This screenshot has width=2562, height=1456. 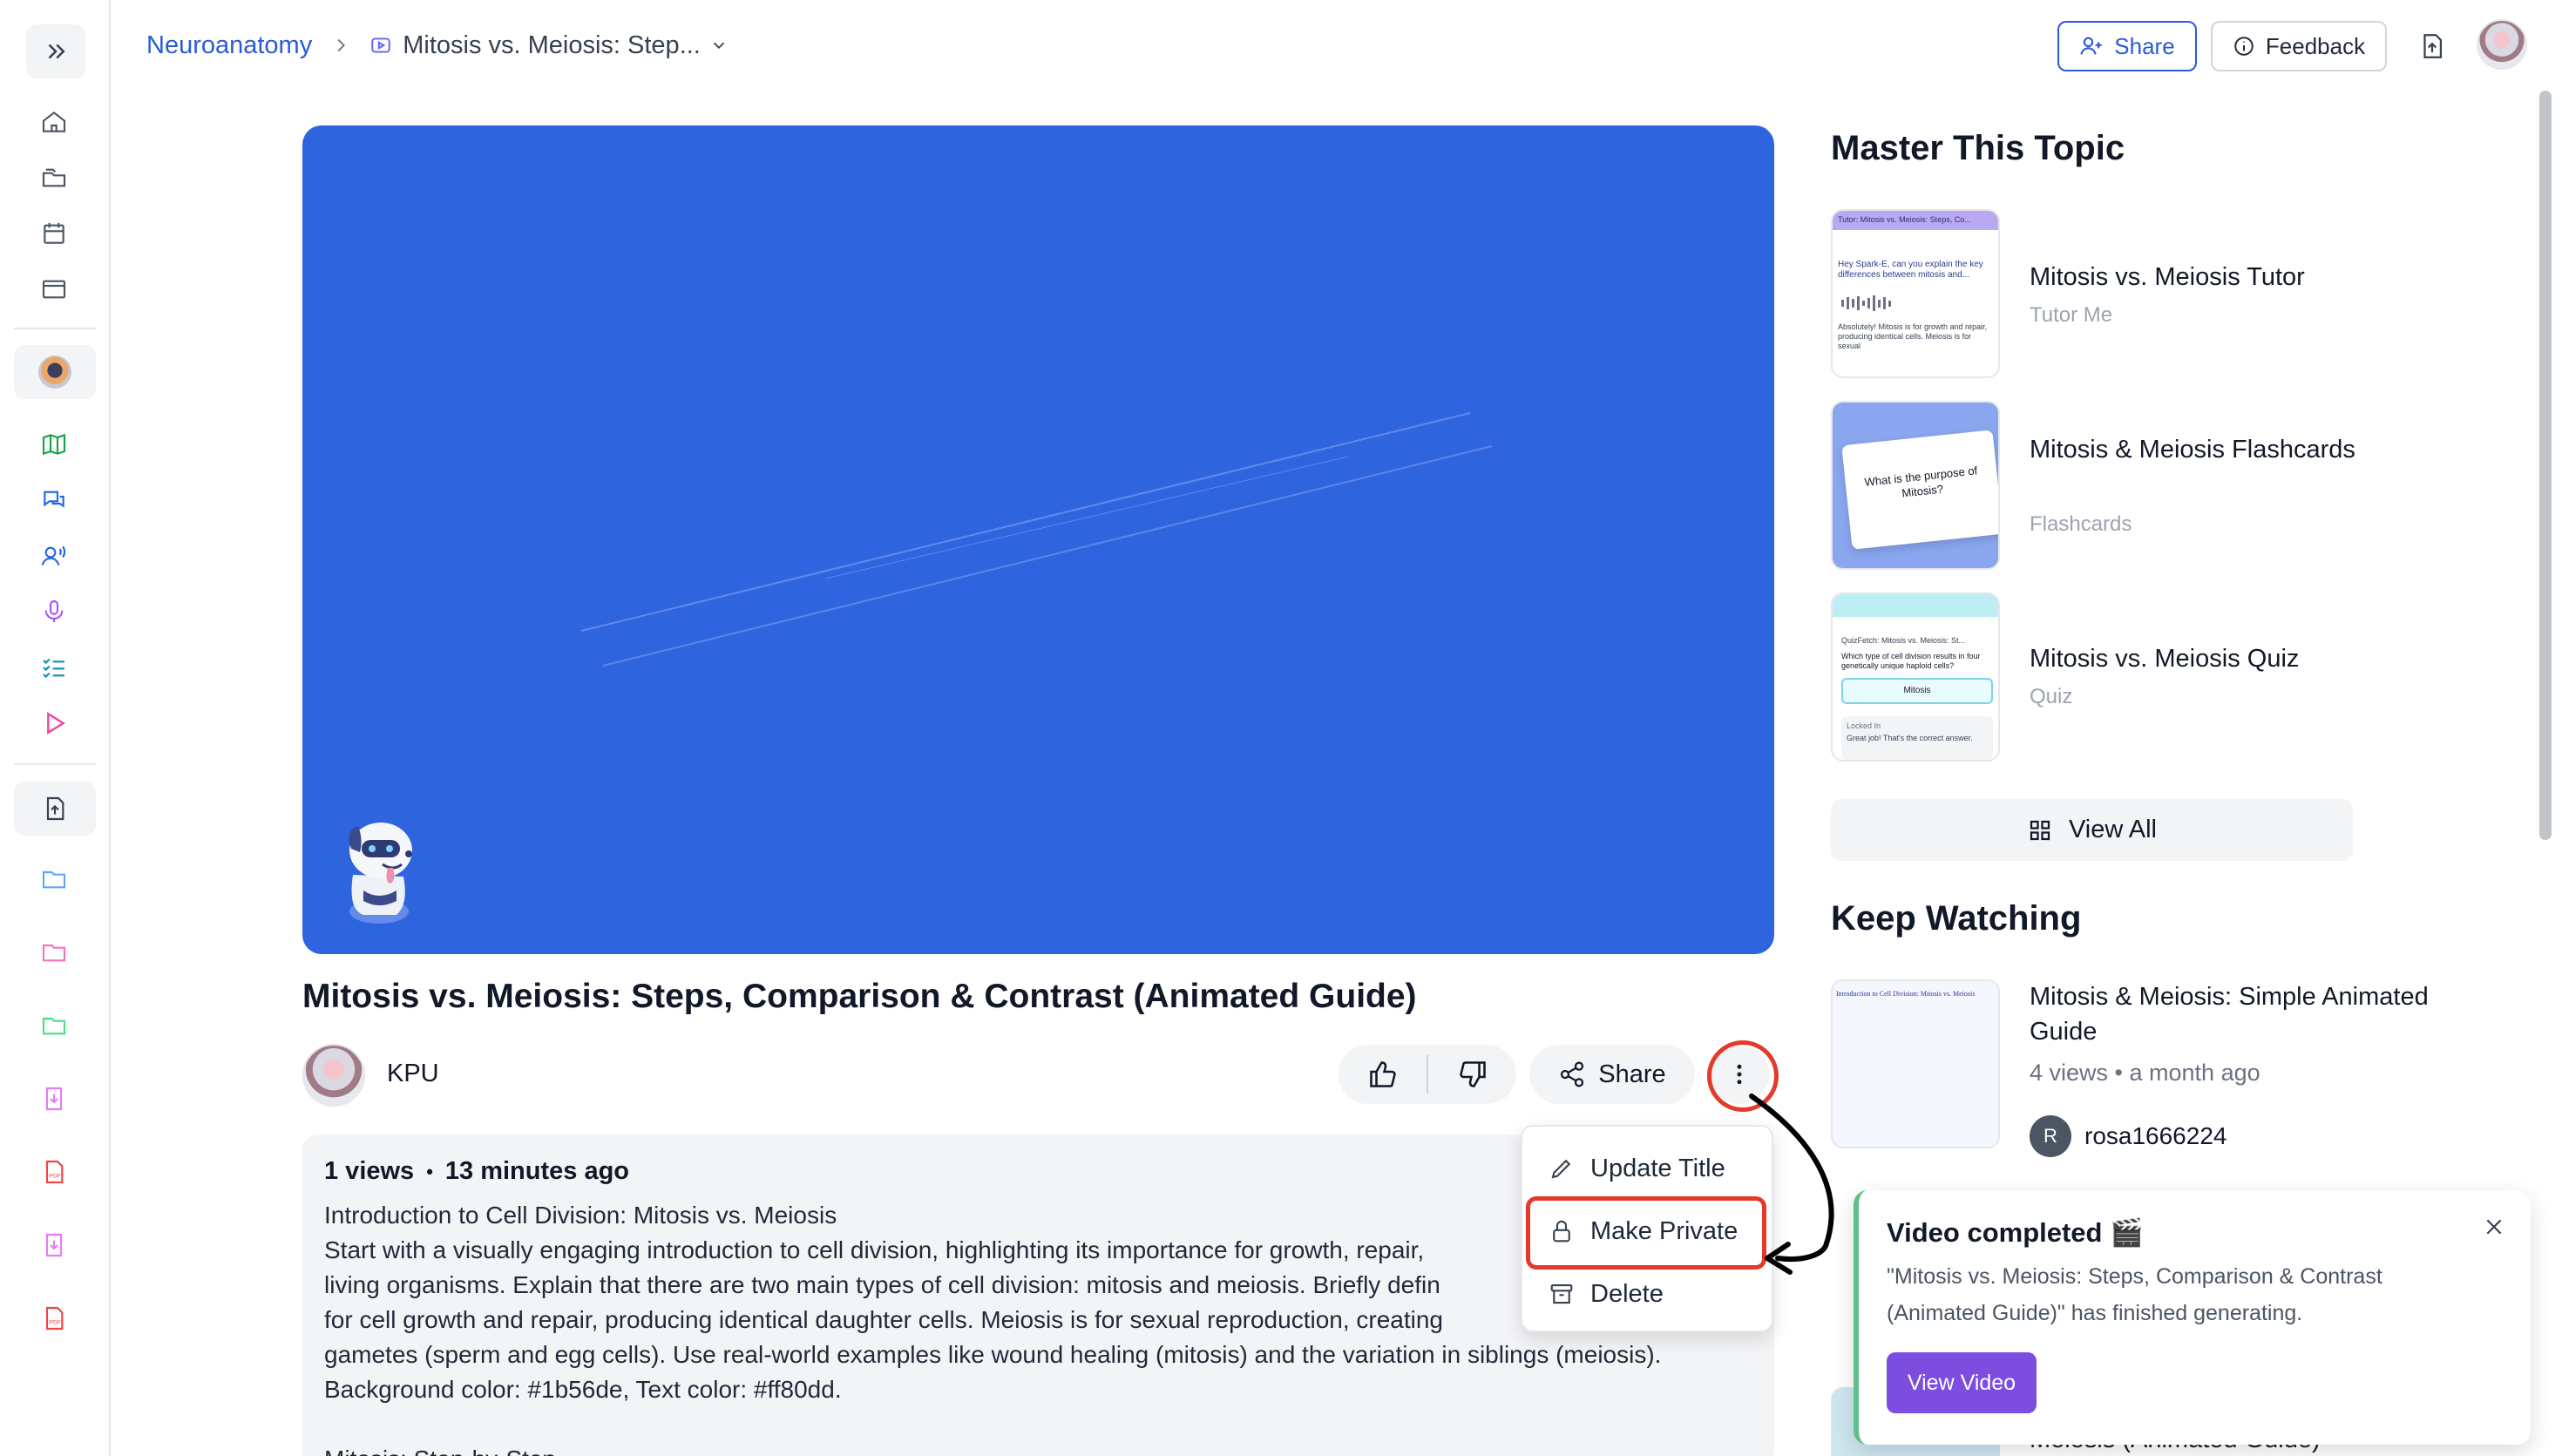 I want to click on chat-nav-button, so click(x=54, y=500).